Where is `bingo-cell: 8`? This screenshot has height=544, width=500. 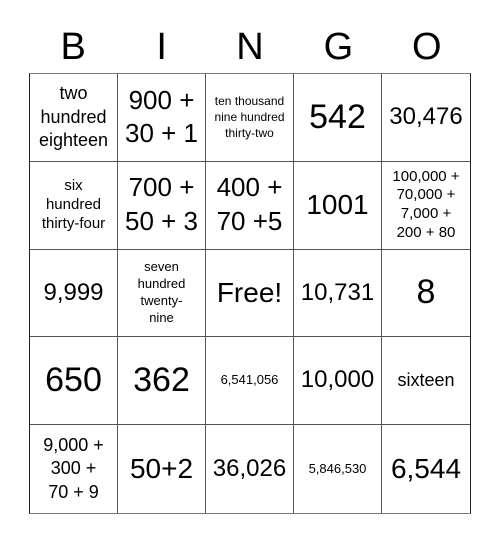
bingo-cell: 8 is located at coordinates (426, 294).